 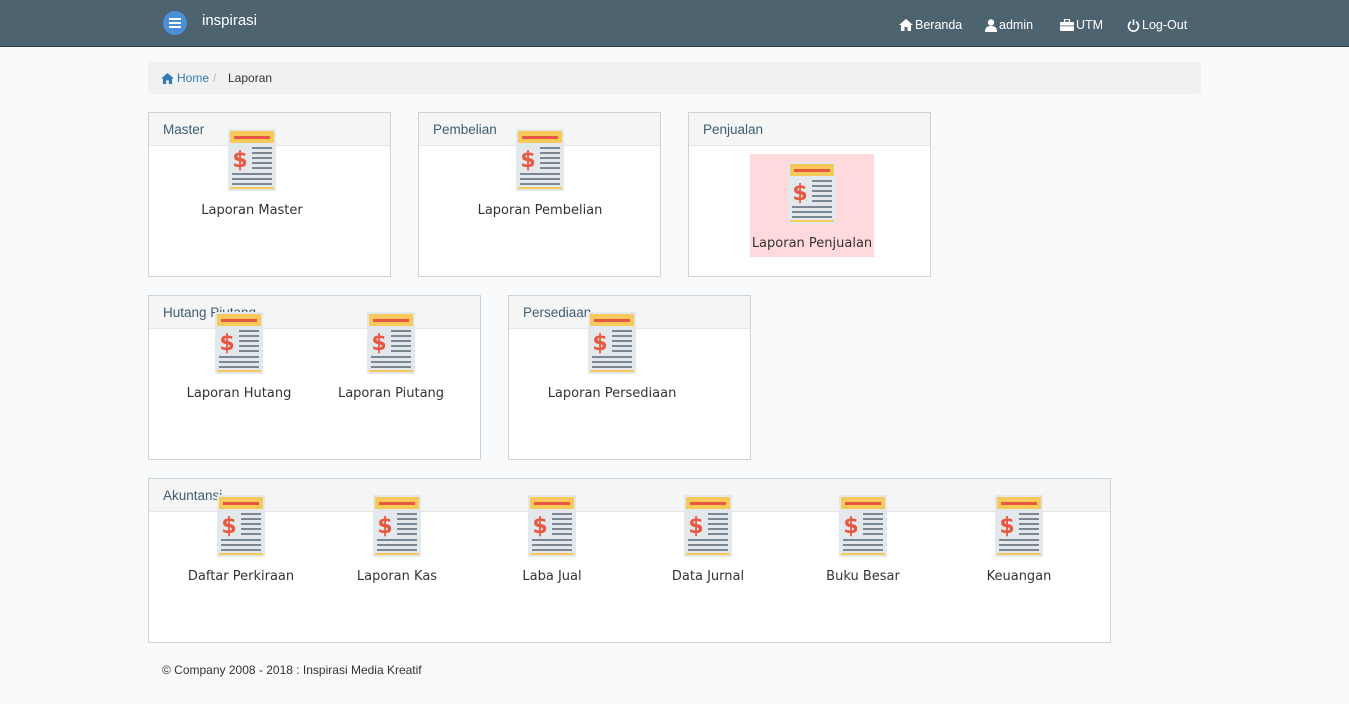 I want to click on report-item-keuangan: $ Keuangan, so click(x=1019, y=538).